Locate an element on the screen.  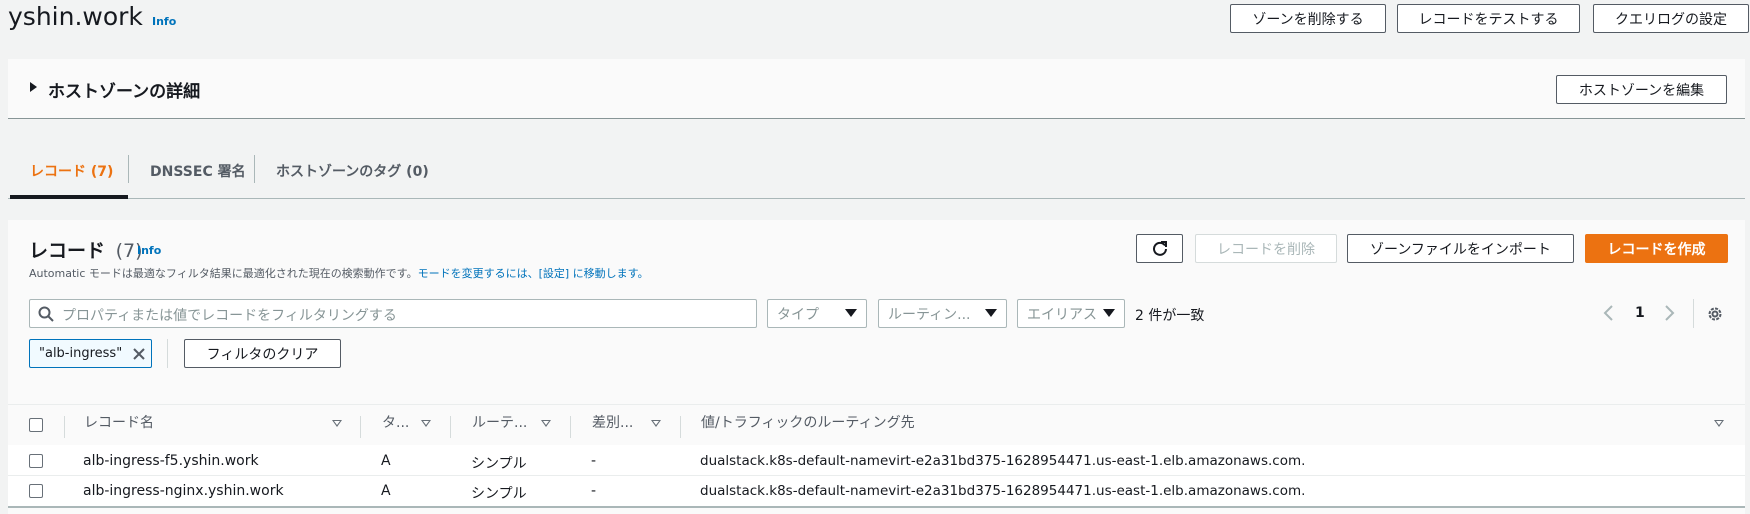
pagination-divider is located at coordinates (1693, 313).